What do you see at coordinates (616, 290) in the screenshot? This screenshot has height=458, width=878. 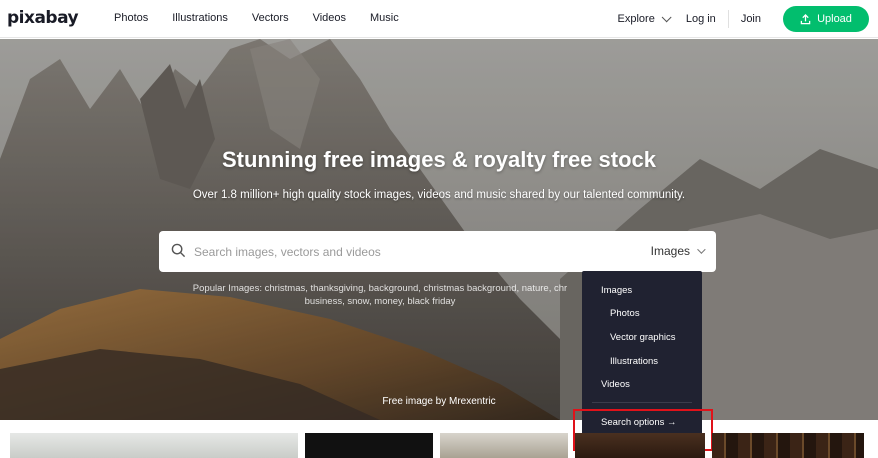 I see `dropdown-item-images: Images` at bounding box center [616, 290].